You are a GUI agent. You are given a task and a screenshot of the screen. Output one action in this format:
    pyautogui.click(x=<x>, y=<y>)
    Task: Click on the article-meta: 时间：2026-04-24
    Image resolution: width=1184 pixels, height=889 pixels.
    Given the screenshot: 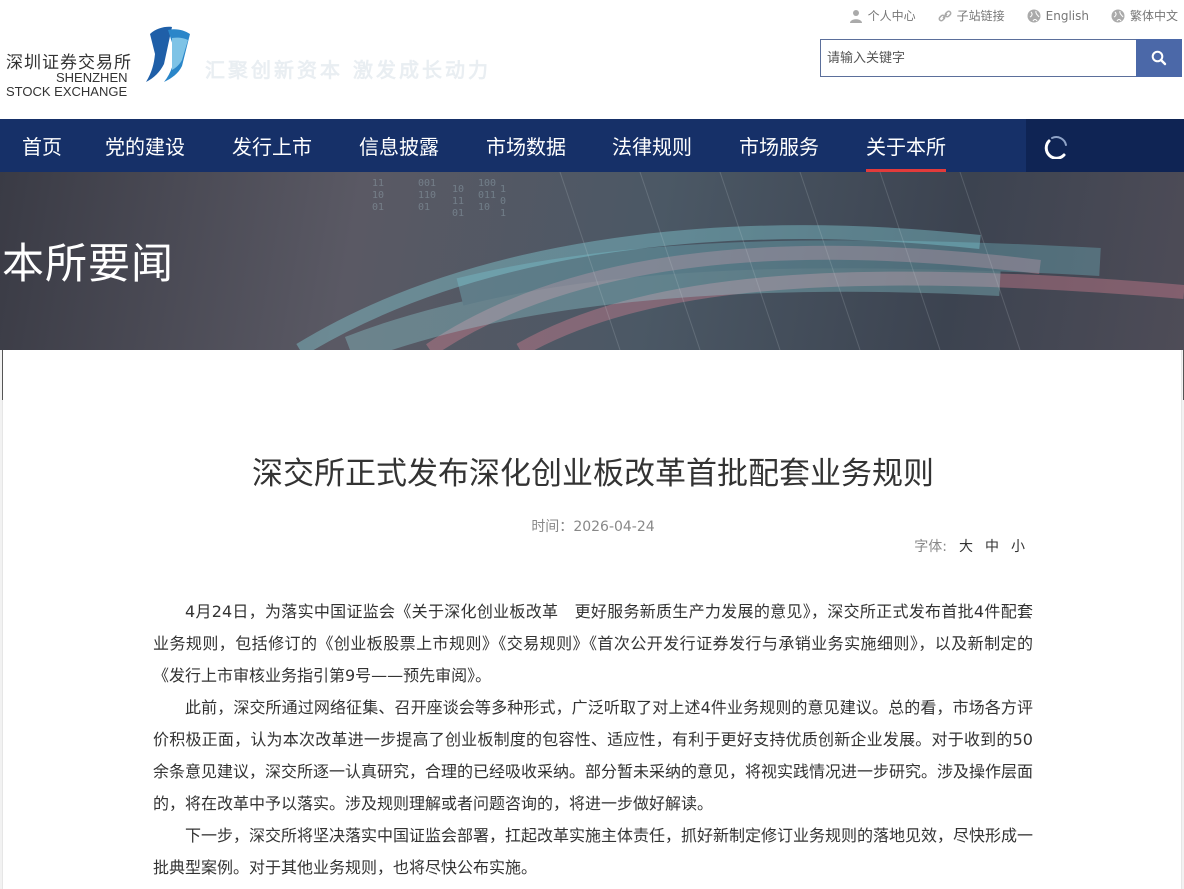 What is the action you would take?
    pyautogui.click(x=593, y=526)
    